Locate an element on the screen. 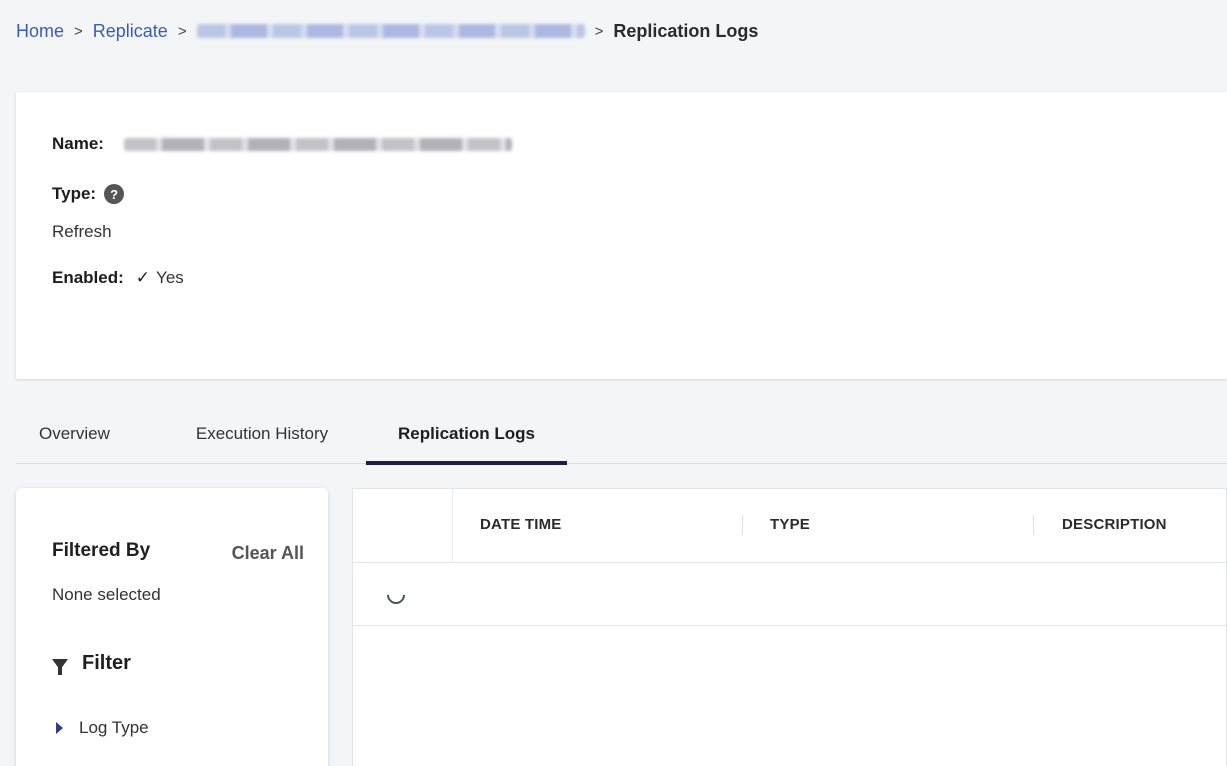 This screenshot has width=1227, height=766. enabled-row: Enabled: ✓ Yes is located at coordinates (118, 278).